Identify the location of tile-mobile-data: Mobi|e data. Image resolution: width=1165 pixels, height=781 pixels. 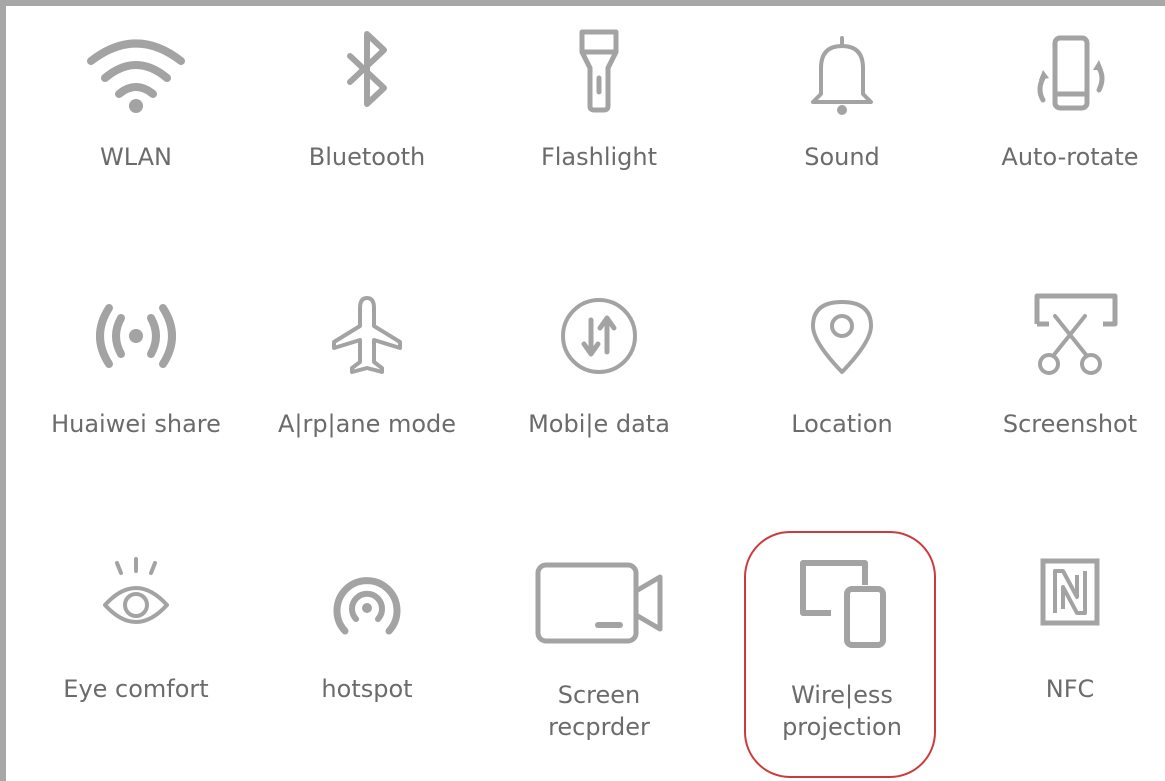
(599, 366).